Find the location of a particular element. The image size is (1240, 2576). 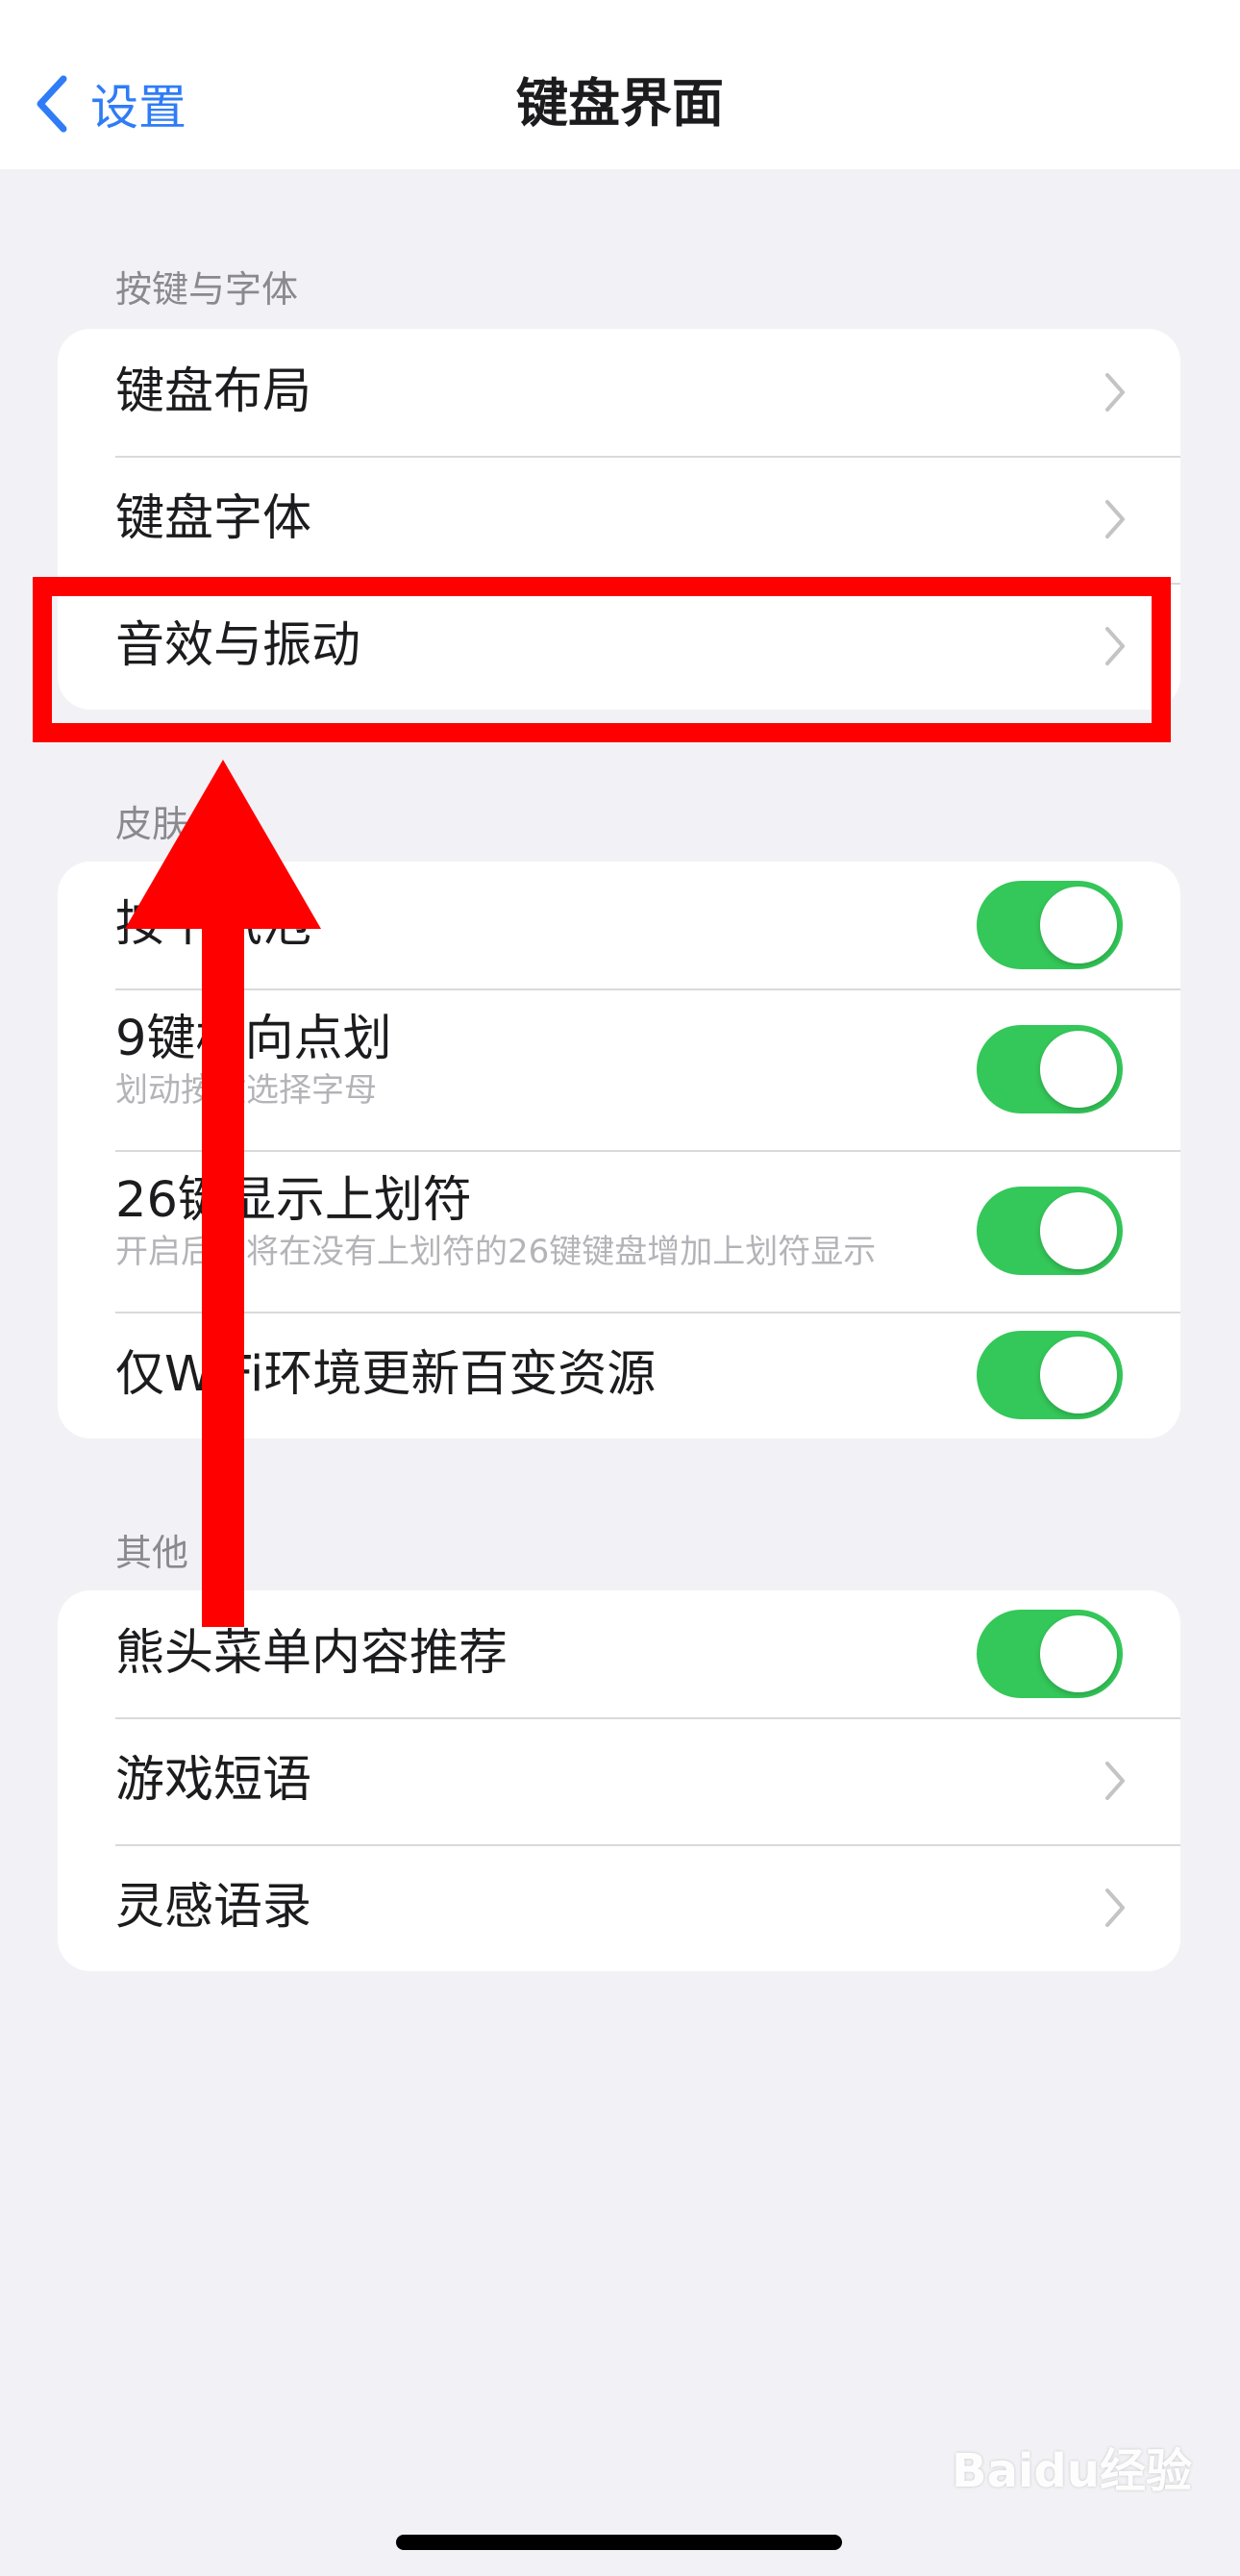

inspiration-quotes-label: 灵感语录 is located at coordinates (213, 1907).